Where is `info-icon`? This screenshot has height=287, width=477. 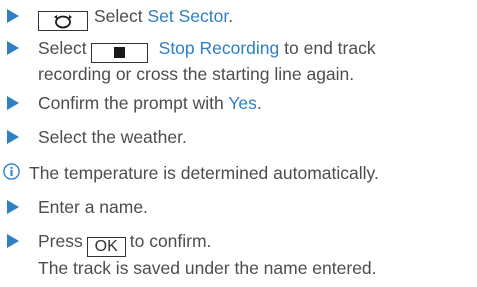 info-icon is located at coordinates (11, 171).